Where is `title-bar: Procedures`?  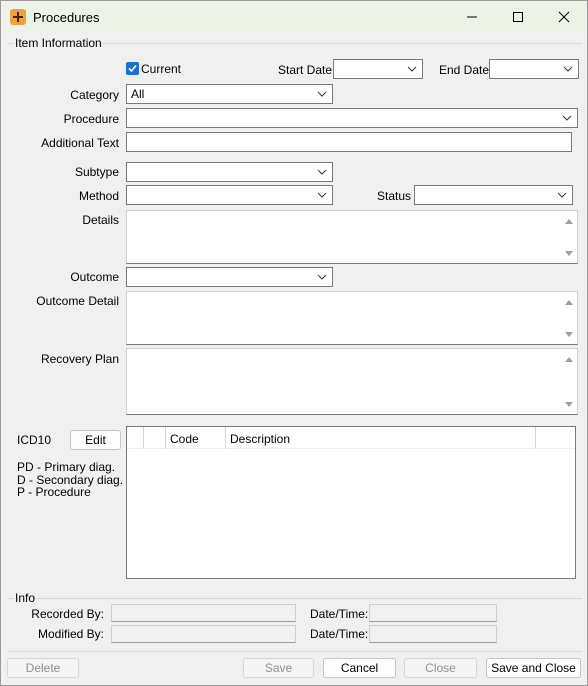
title-bar: Procedures is located at coordinates (294, 17).